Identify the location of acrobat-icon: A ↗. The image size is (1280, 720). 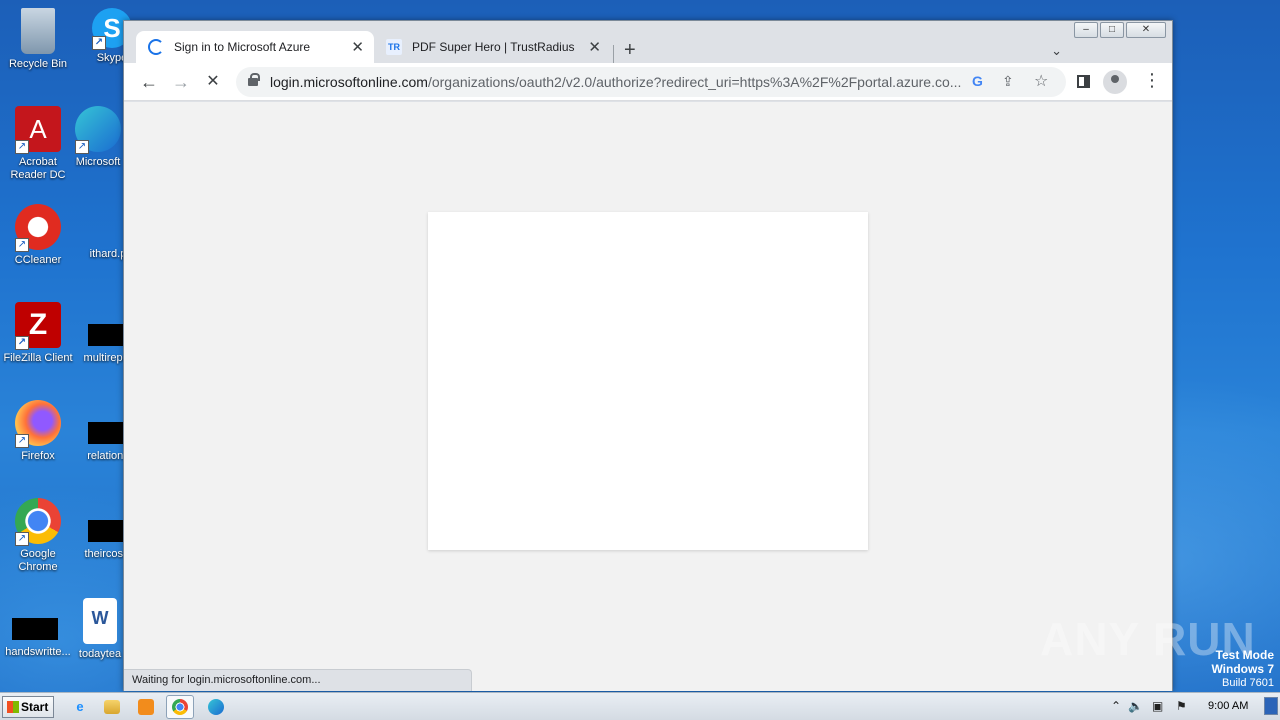
(38, 130).